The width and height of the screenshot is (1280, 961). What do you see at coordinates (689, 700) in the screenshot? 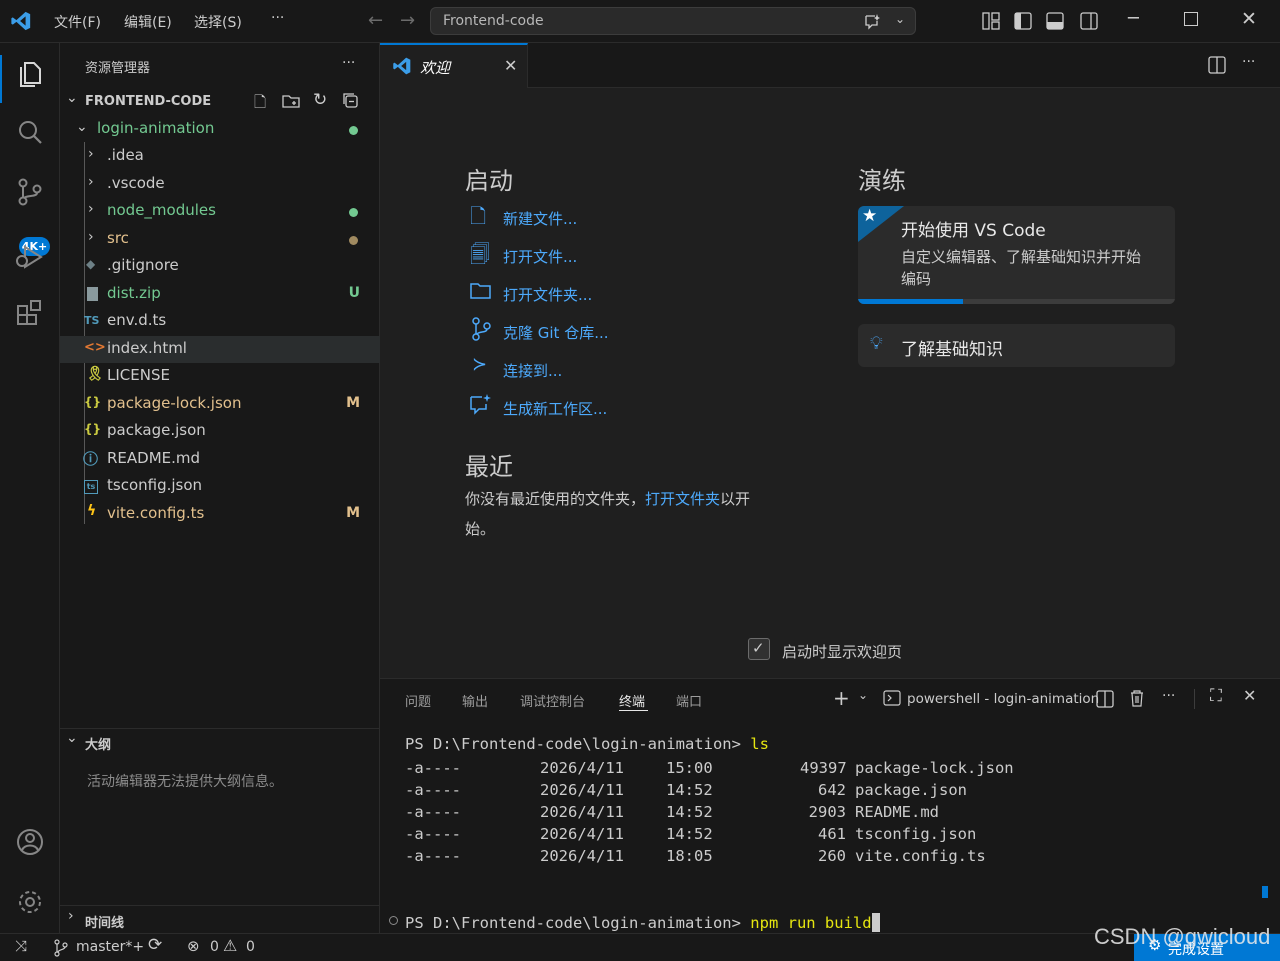
I see `tab-ports: 端口` at bounding box center [689, 700].